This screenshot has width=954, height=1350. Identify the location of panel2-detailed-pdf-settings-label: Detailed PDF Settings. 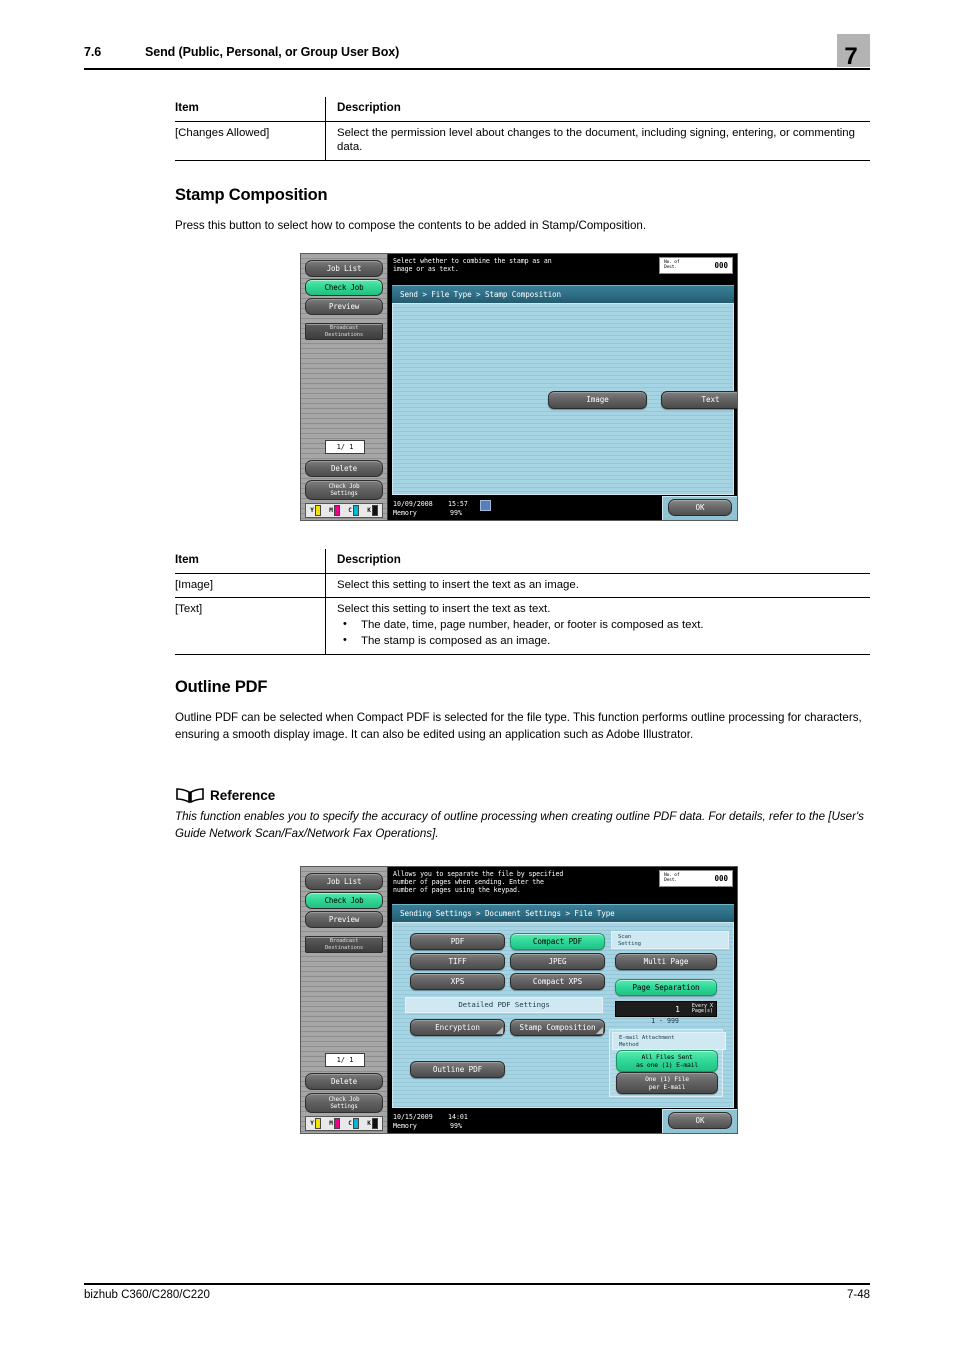
(504, 1005).